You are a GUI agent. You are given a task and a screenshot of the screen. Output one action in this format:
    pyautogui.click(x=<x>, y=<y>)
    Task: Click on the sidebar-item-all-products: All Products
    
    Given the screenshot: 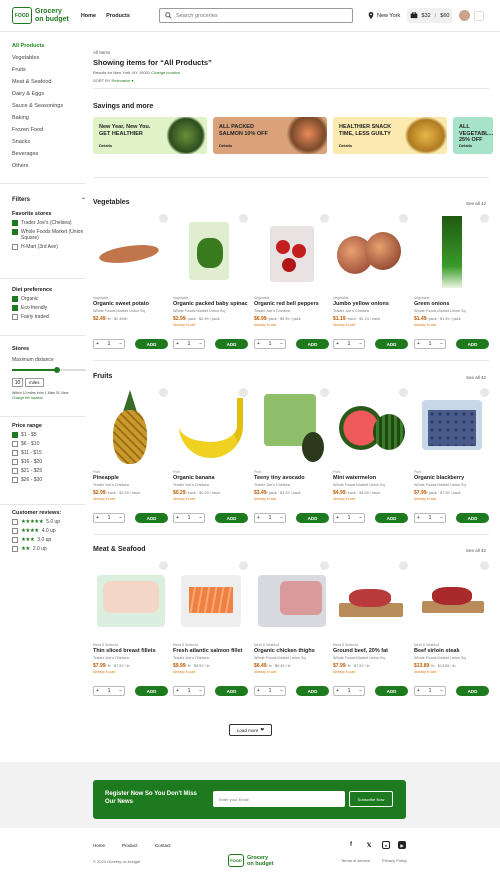 What is the action you would take?
    pyautogui.click(x=47, y=46)
    